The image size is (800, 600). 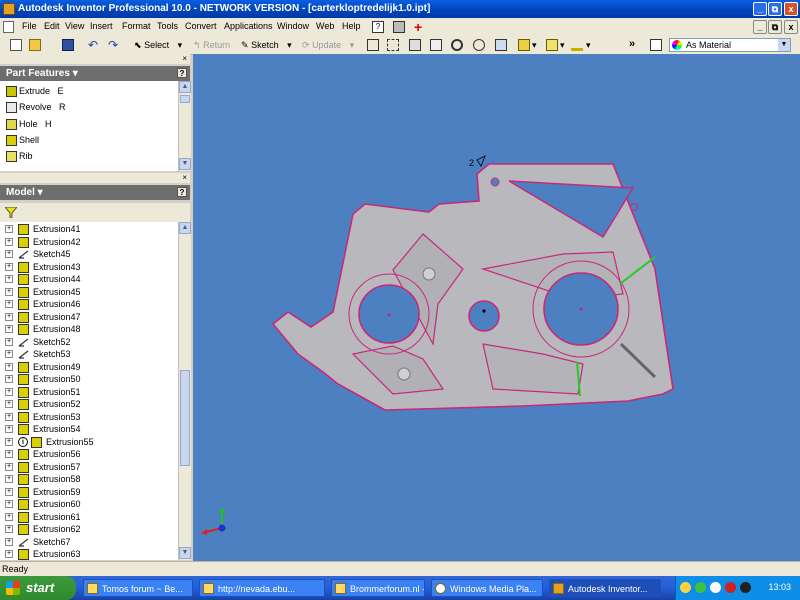 What do you see at coordinates (552, 45) in the screenshot?
I see `display-mode-icon` at bounding box center [552, 45].